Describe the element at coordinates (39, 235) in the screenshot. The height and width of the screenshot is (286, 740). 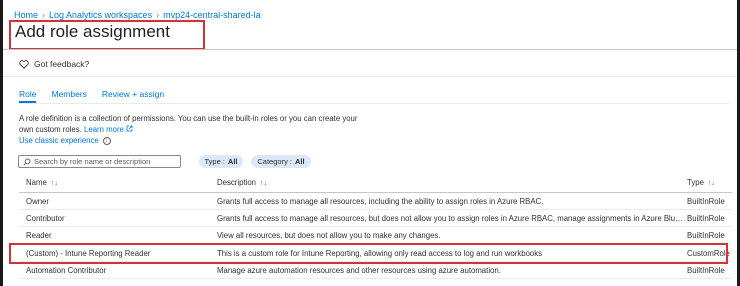
I see `role-name: Reader` at that location.